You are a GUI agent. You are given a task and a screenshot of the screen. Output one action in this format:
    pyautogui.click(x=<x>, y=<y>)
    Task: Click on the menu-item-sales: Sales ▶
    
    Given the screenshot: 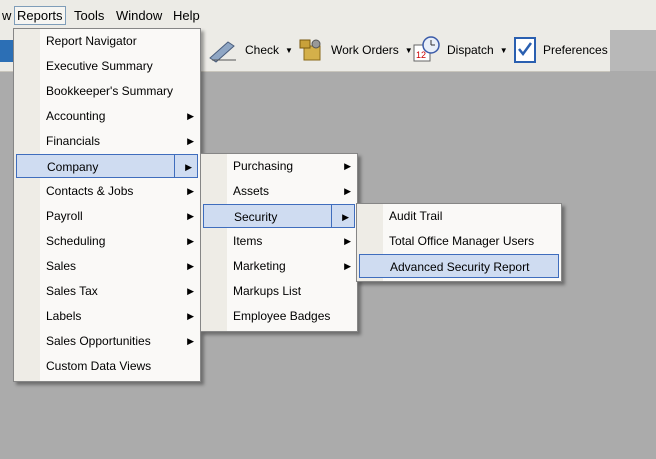 What is the action you would take?
    pyautogui.click(x=107, y=266)
    